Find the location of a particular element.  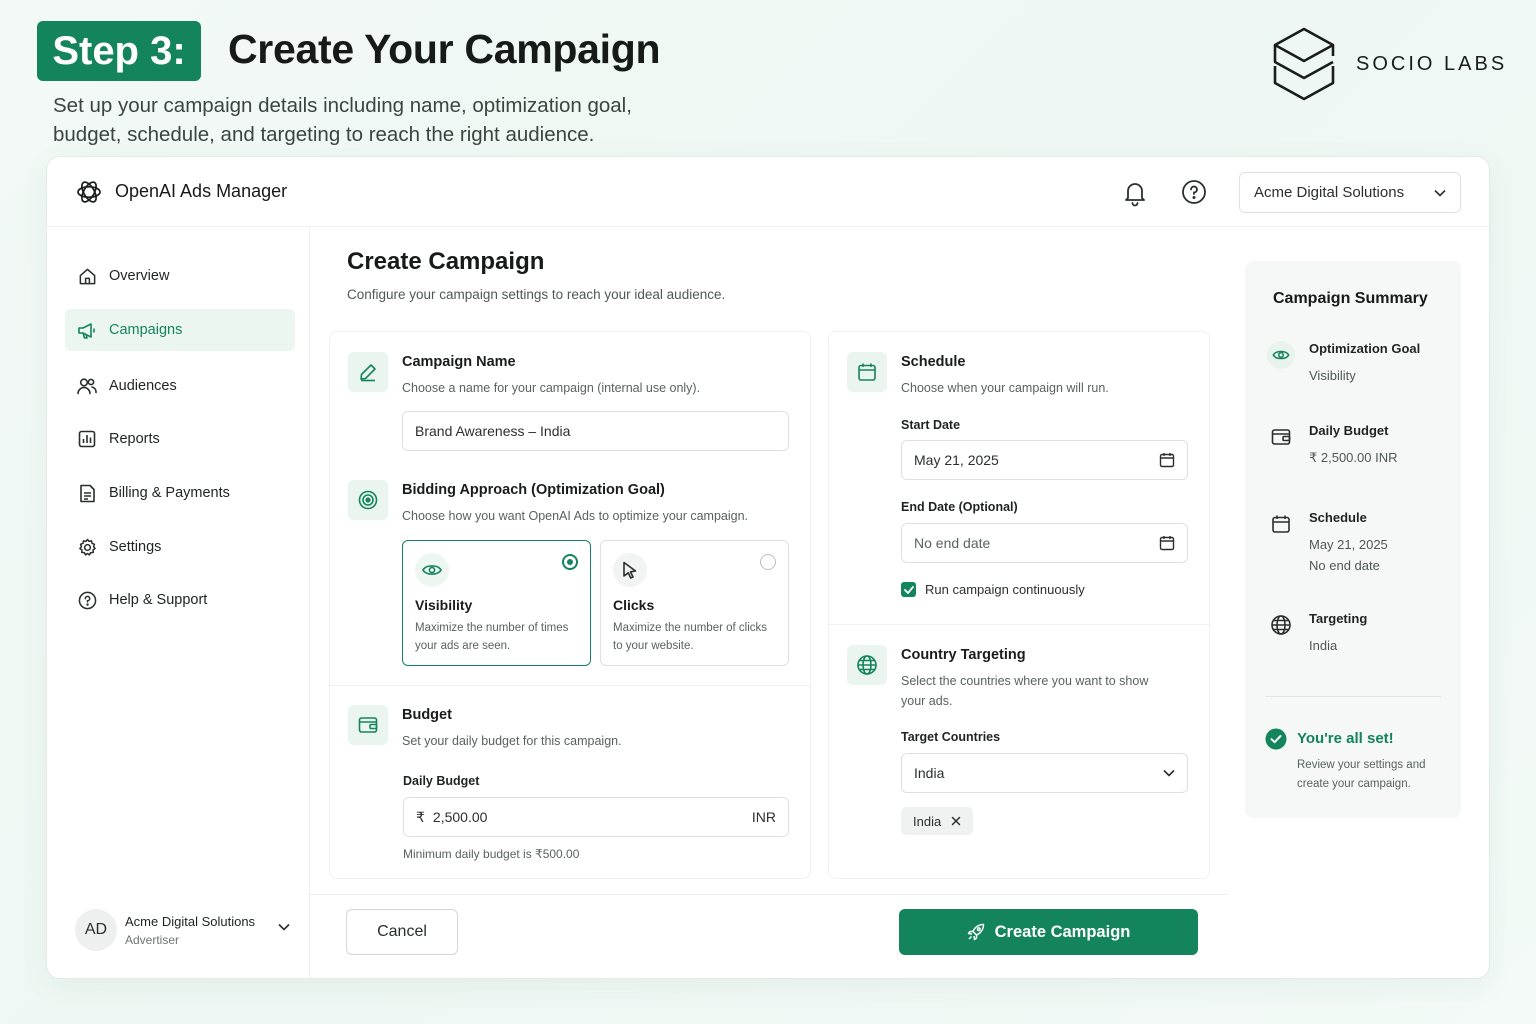

sidebar-item-overview: Overview is located at coordinates (180, 276).